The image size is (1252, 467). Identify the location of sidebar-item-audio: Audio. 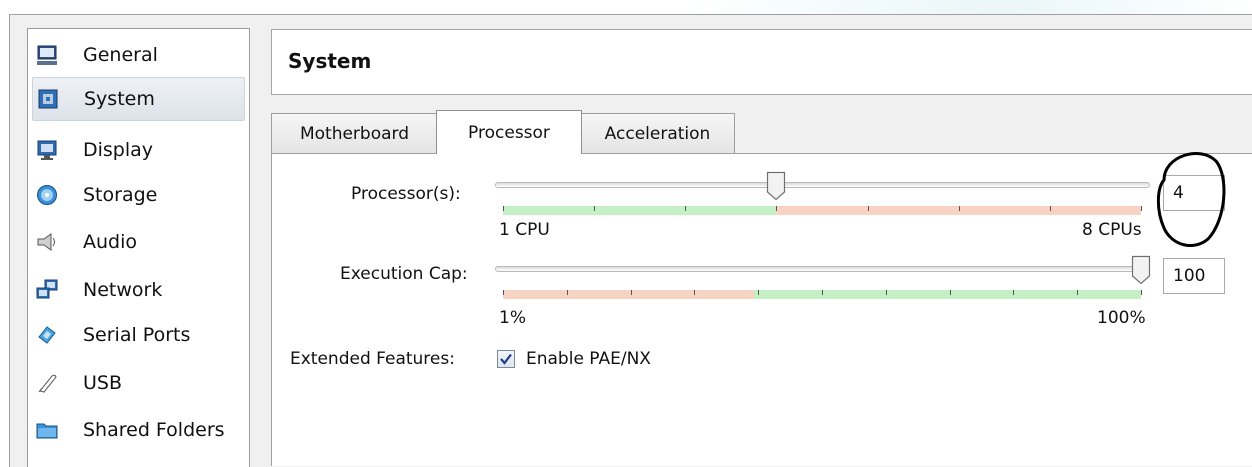
(138, 242).